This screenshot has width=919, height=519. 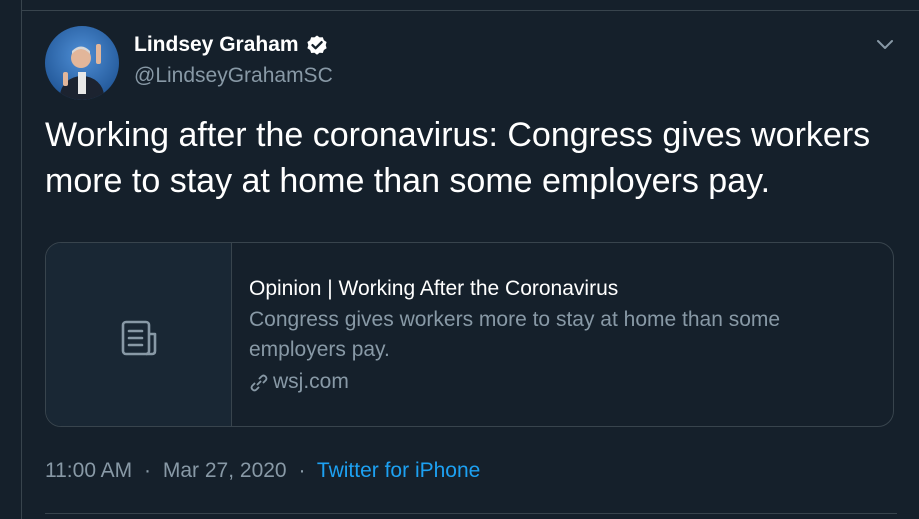 What do you see at coordinates (21, 259) in the screenshot?
I see `timeline-left-border` at bounding box center [21, 259].